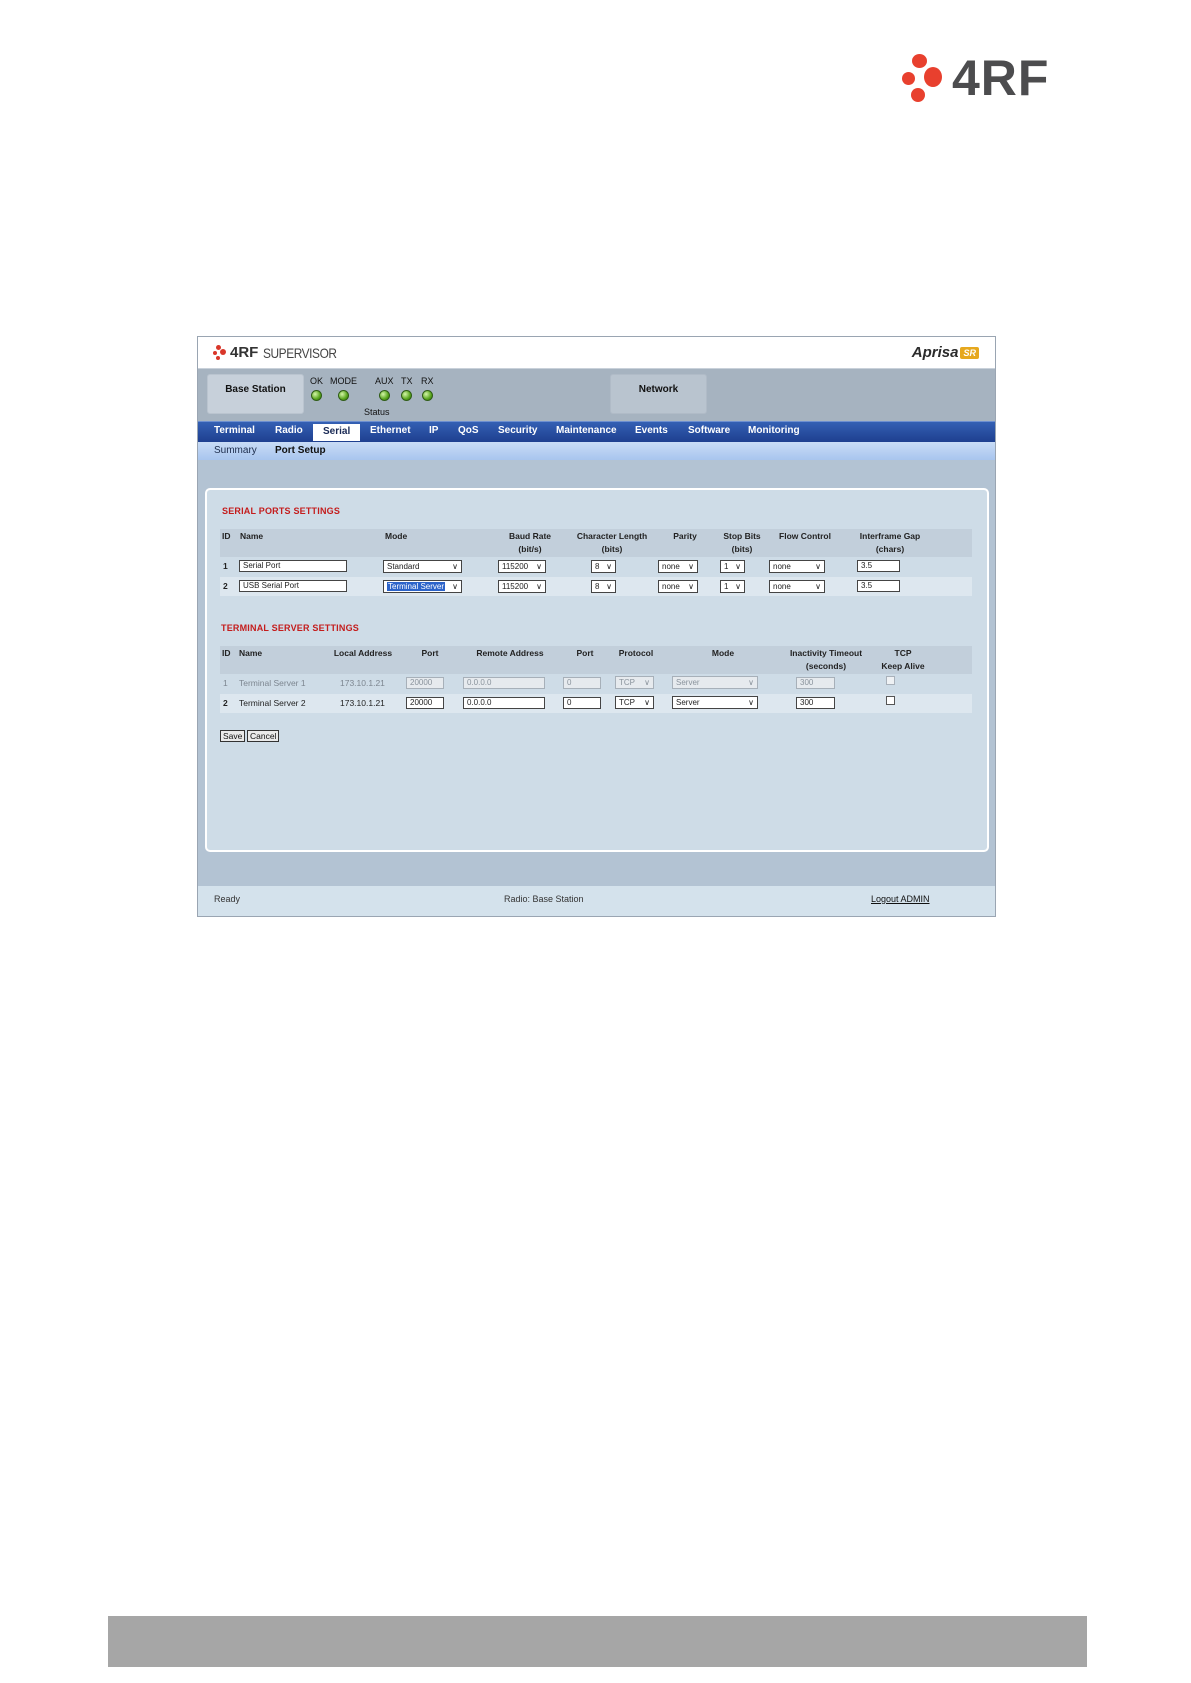  I want to click on tab-ip: IP, so click(433, 430).